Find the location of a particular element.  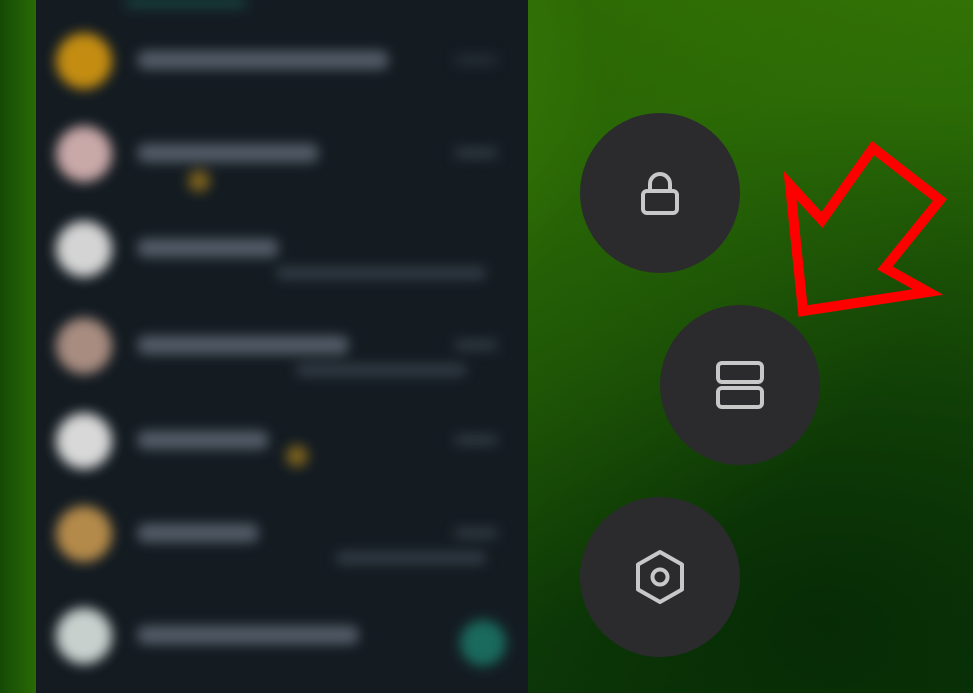

lock-app-button is located at coordinates (660, 193).